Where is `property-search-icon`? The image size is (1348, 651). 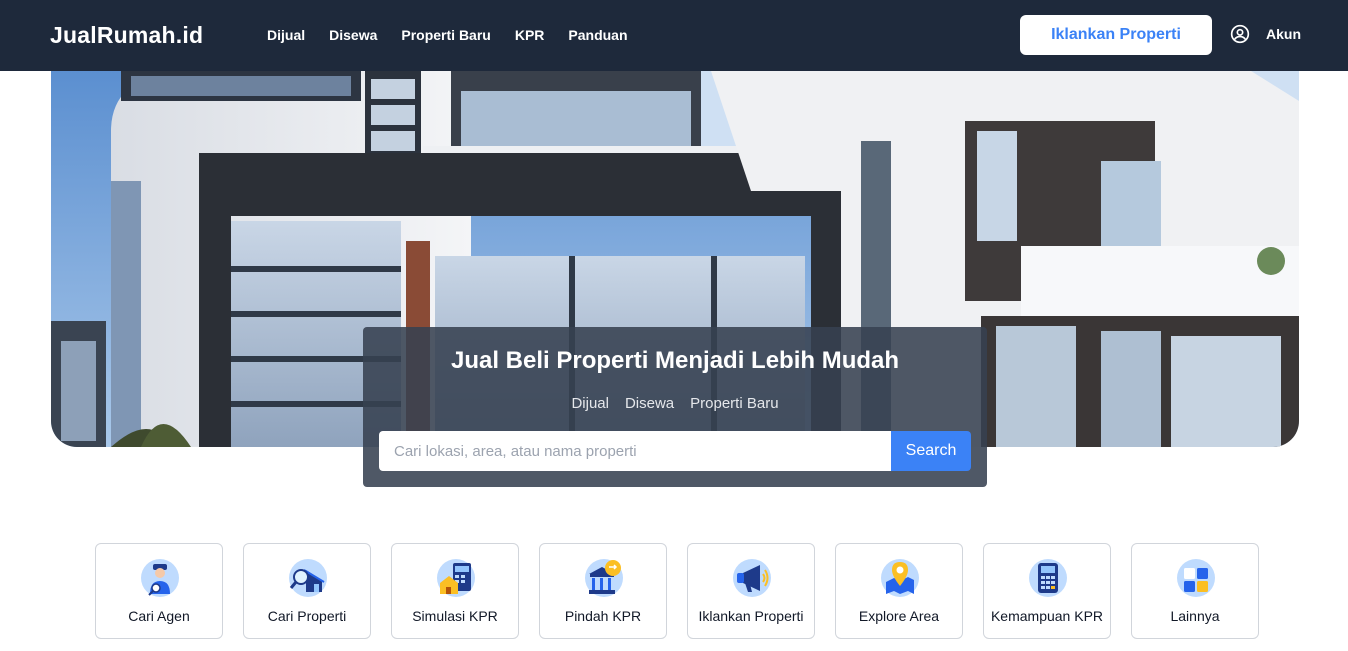 property-search-icon is located at coordinates (308, 578).